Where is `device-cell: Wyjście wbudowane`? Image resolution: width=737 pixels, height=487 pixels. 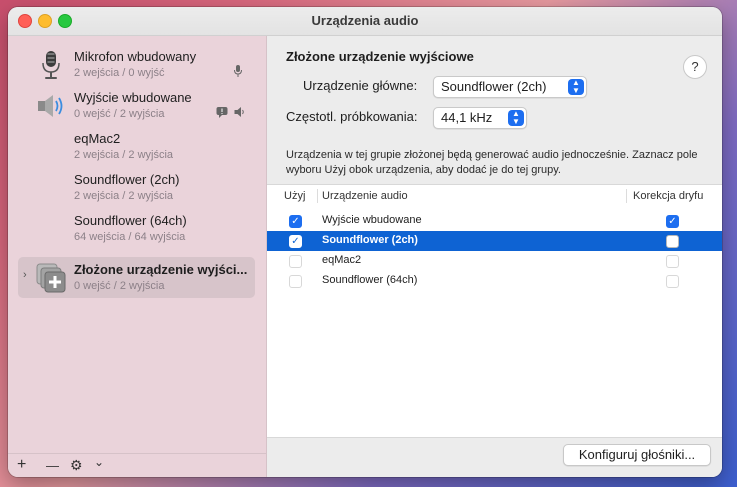
device-cell: Wyjście wbudowane is located at coordinates (372, 220).